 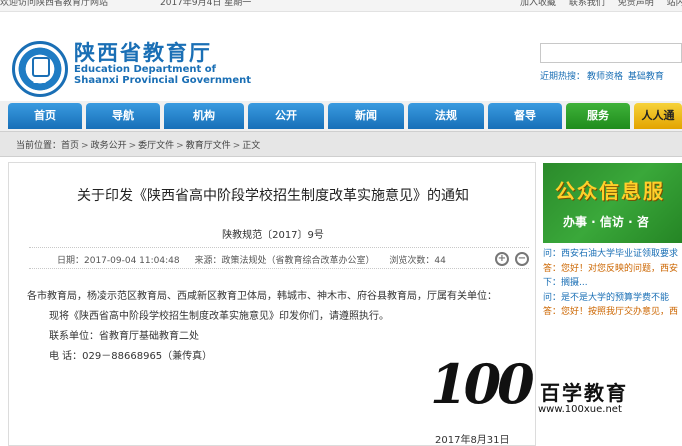 What do you see at coordinates (163, 80) in the screenshot?
I see `site-subtitle-line2: Shaanxi Provincial Government` at bounding box center [163, 80].